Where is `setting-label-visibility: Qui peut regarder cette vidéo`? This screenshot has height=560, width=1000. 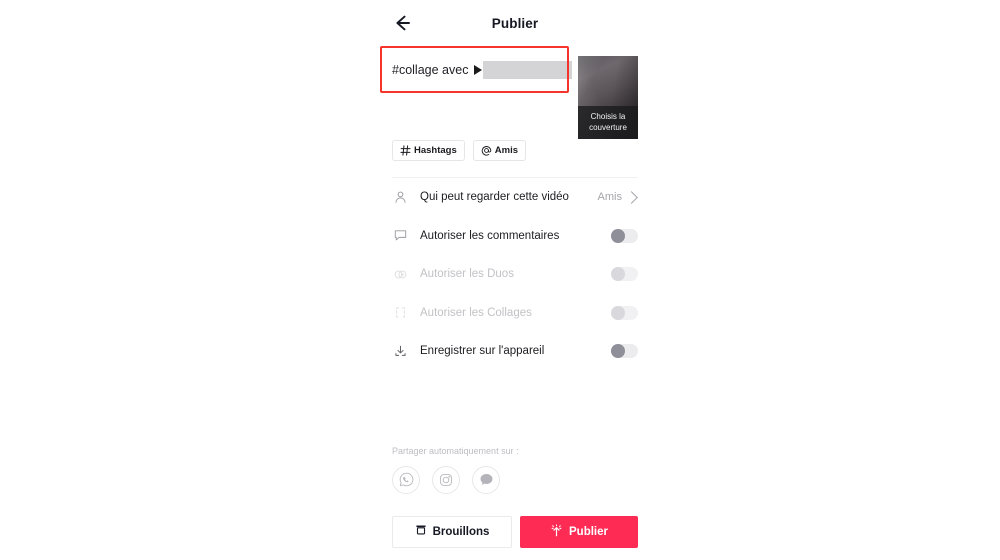 setting-label-visibility: Qui peut regarder cette vidéo is located at coordinates (494, 197).